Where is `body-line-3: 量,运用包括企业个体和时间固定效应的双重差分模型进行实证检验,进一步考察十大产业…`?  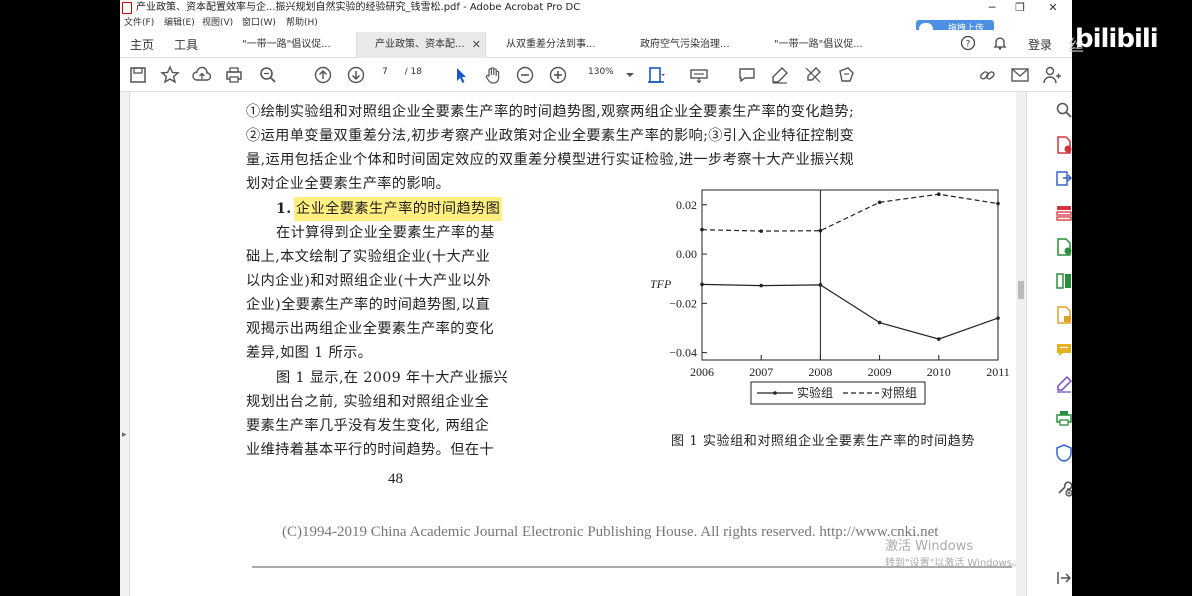
body-line-3: 量,运用包括企业个体和时间固定效应的双重差分模型进行实证检验,进一步考察十大产业… is located at coordinates (550, 160).